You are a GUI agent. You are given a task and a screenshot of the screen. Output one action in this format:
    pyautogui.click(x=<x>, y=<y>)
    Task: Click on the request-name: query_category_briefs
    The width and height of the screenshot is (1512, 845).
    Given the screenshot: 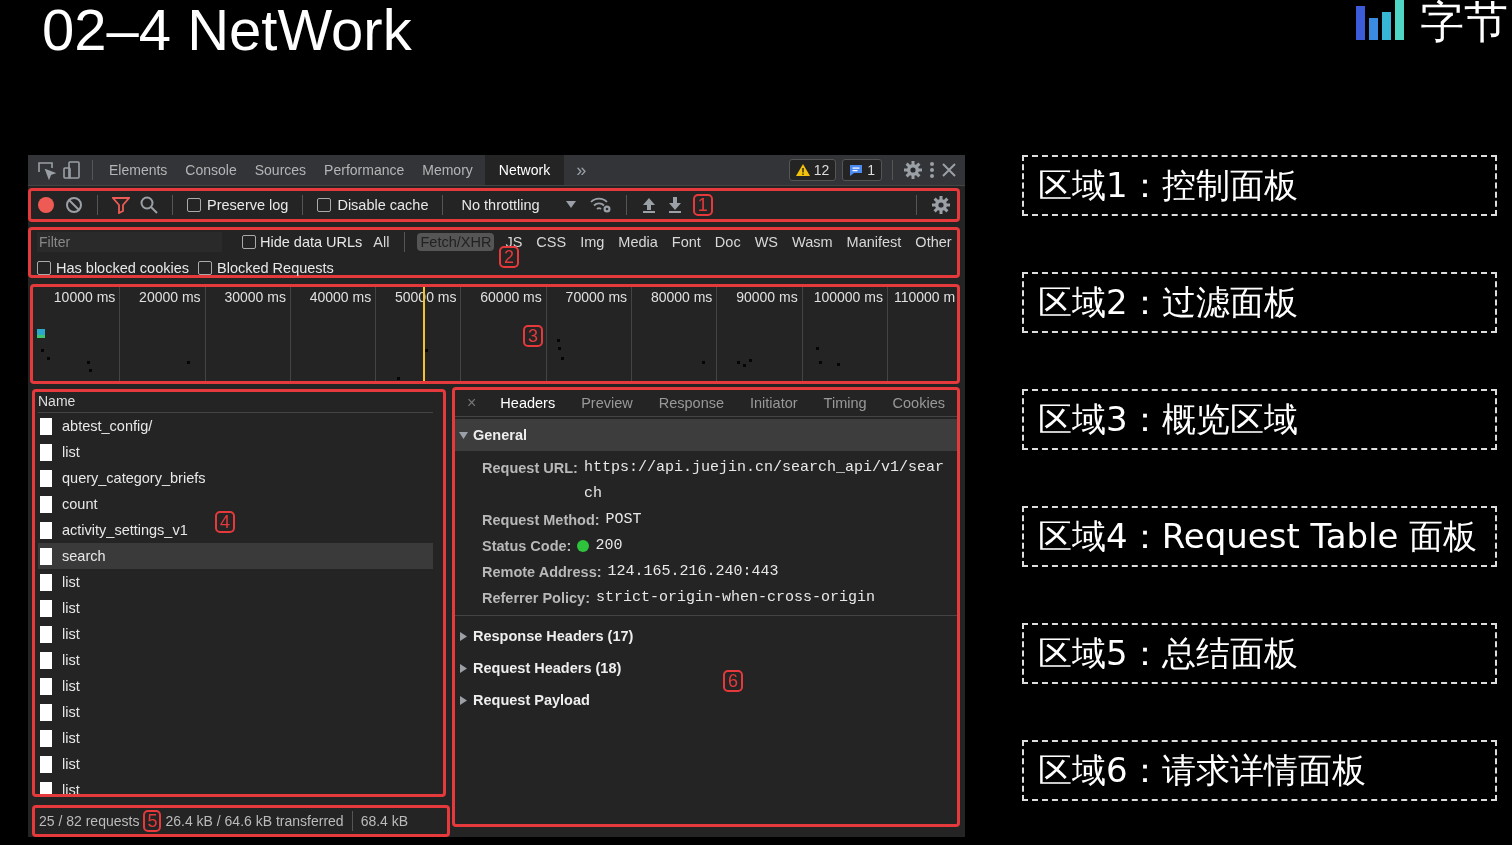 What is the action you would take?
    pyautogui.click(x=134, y=478)
    